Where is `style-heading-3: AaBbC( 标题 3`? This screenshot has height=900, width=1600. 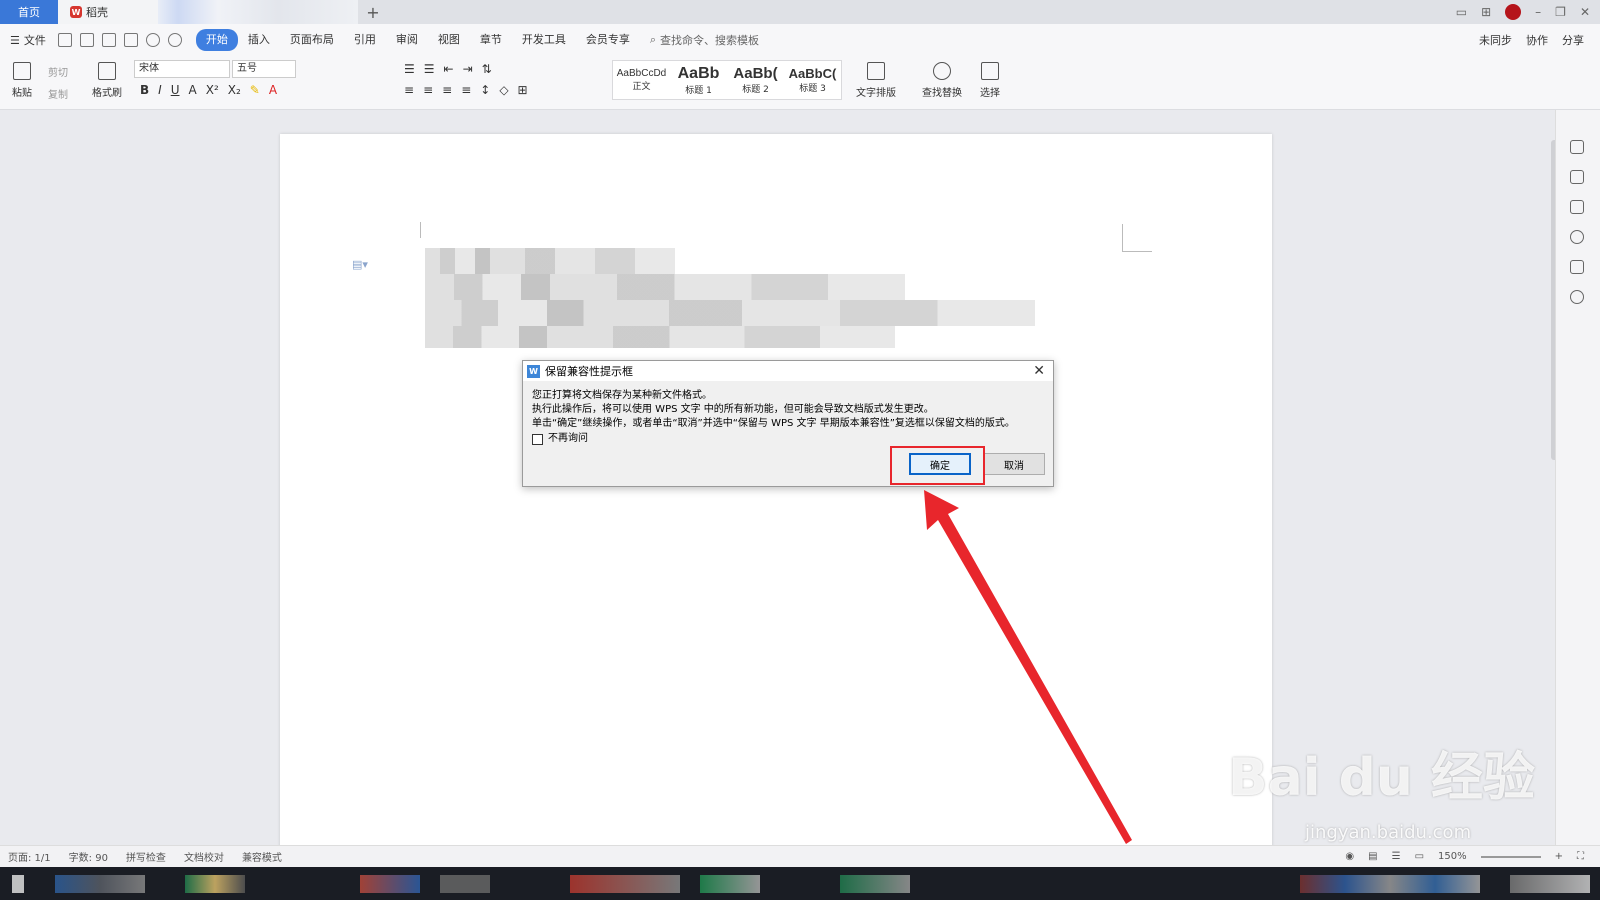
style-heading-3: AaBbC( 标题 3 is located at coordinates (812, 80).